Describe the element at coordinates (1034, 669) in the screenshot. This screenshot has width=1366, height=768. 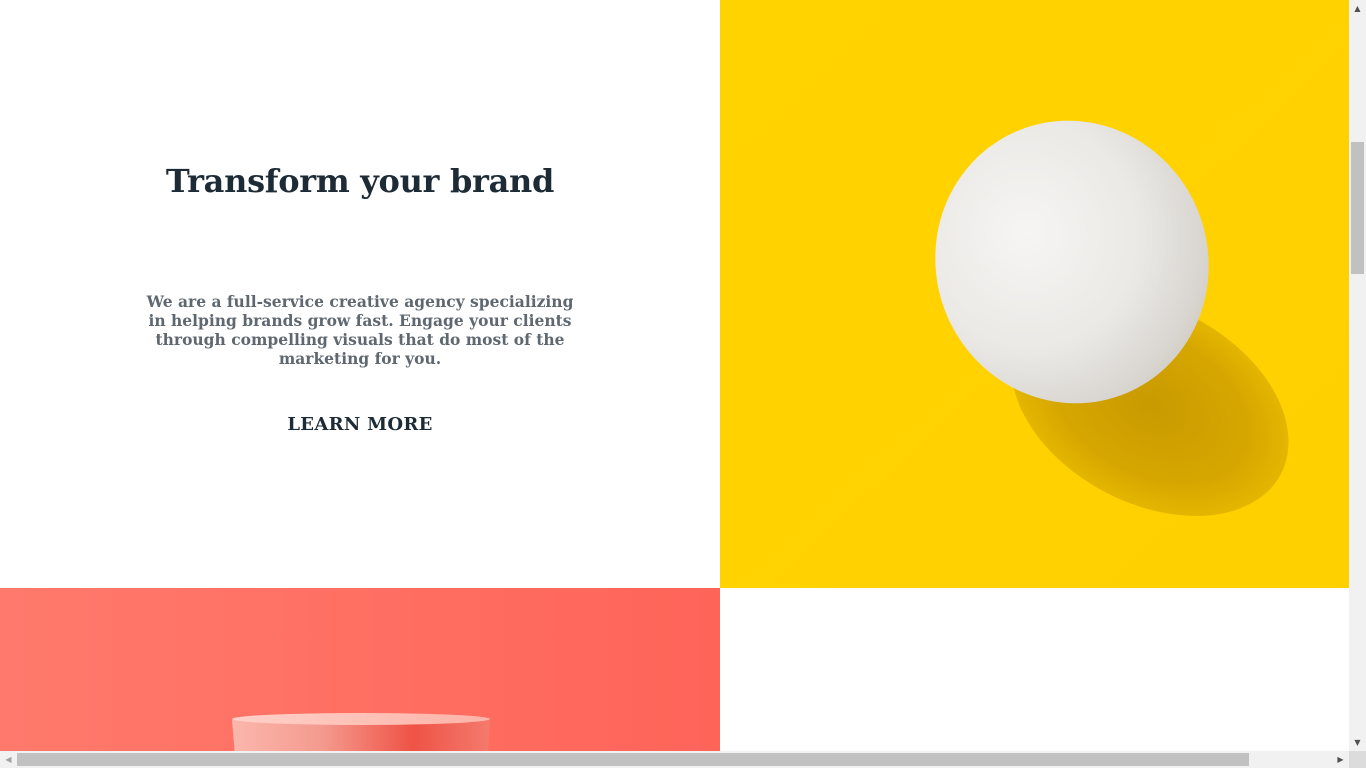
I see `blank-panel` at that location.